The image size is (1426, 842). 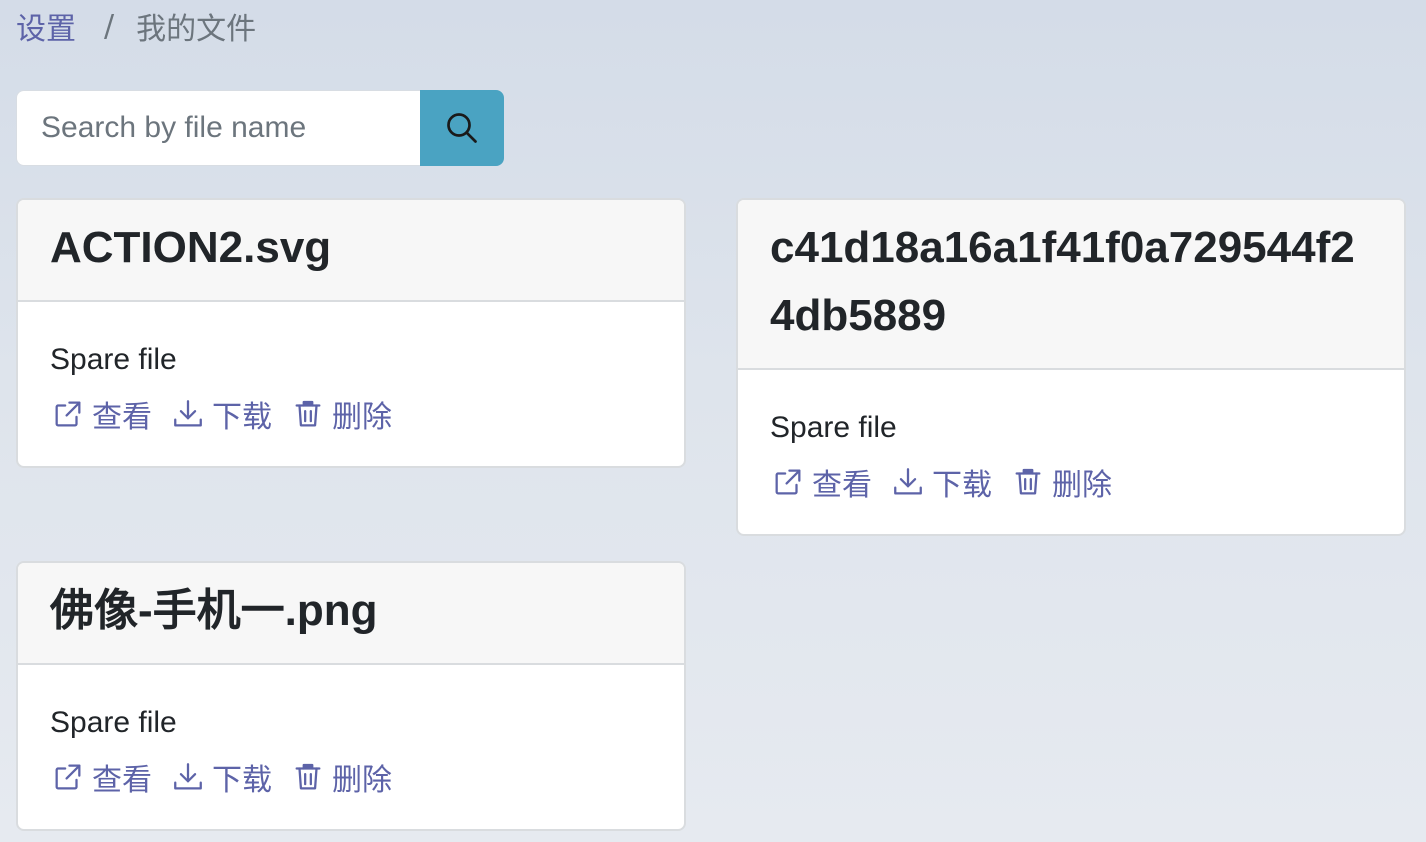 I want to click on file-card-header: 佛像-手机一.png, so click(x=351, y=614).